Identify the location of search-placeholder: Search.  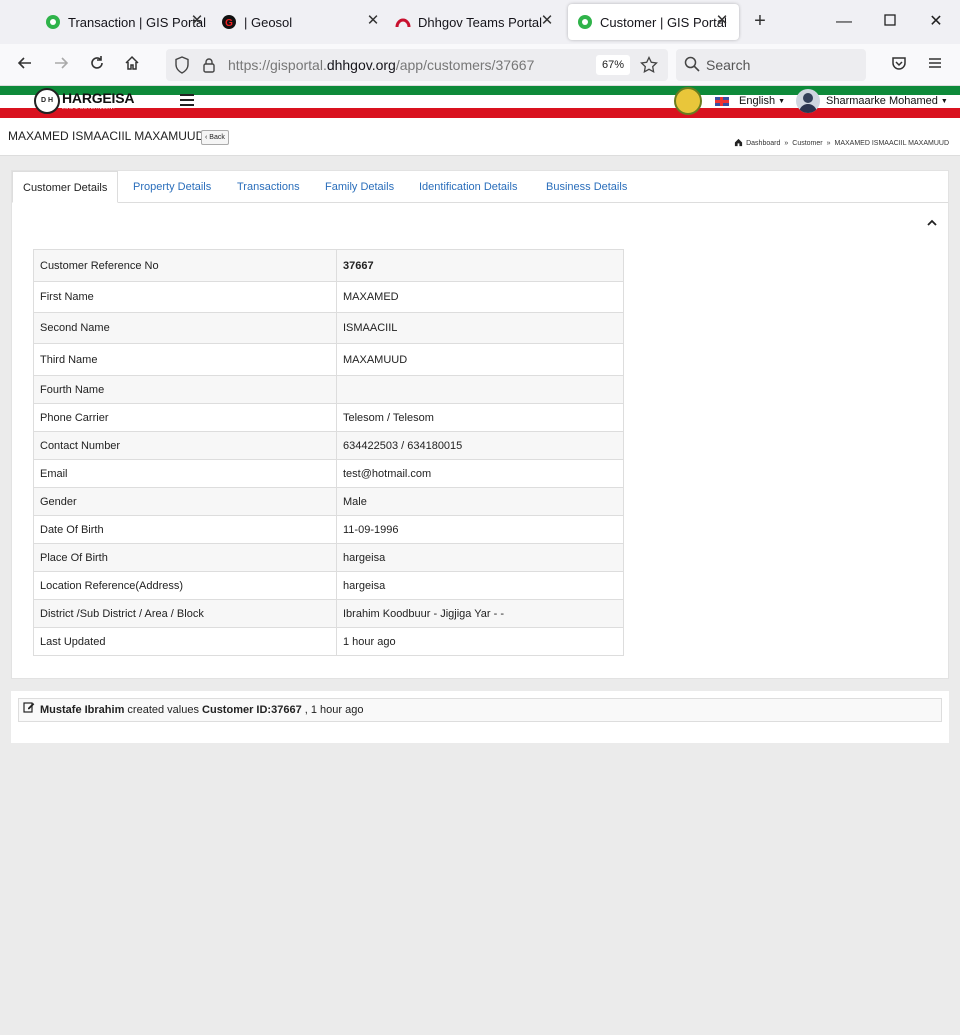
(728, 65).